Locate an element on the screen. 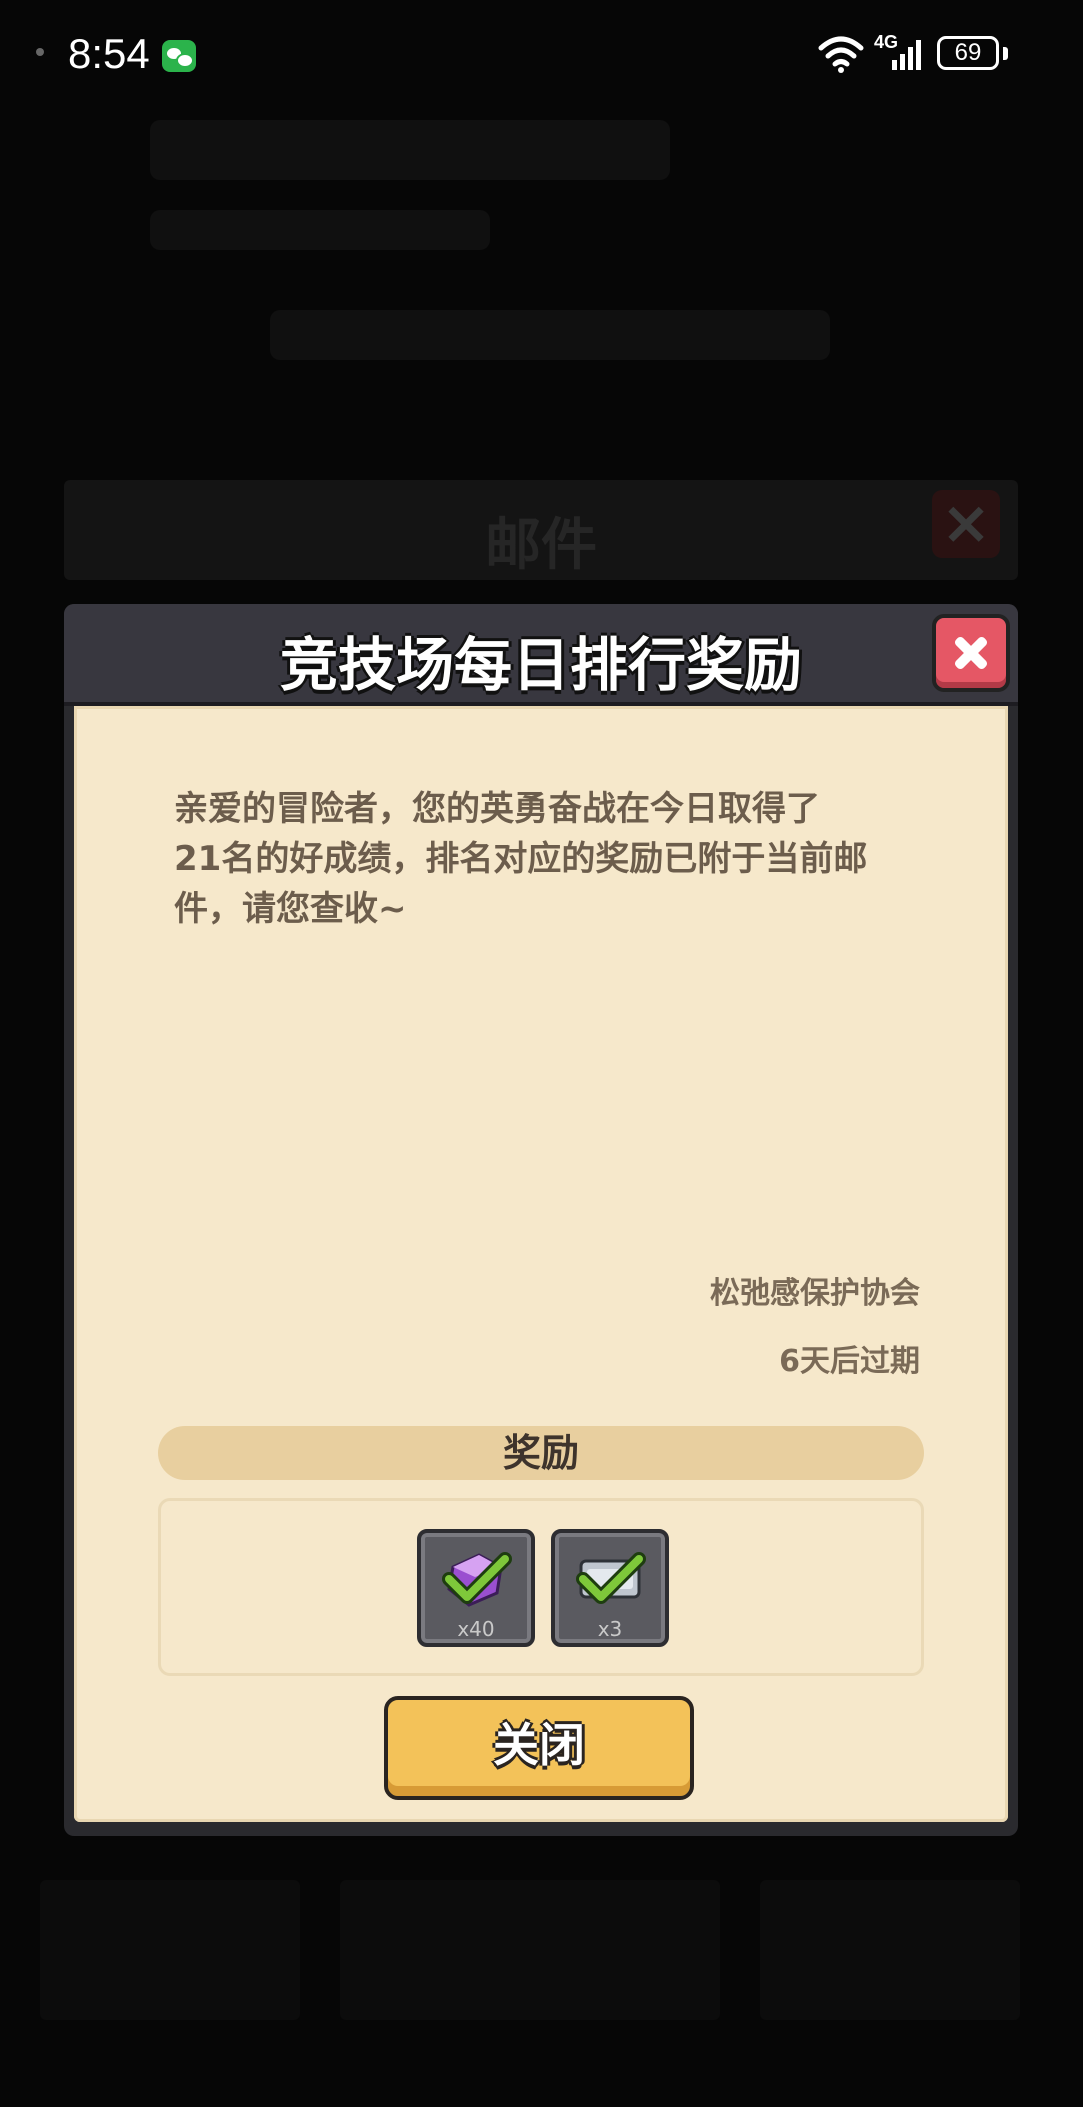  message-line: 件，请您查收~ is located at coordinates (290, 909).